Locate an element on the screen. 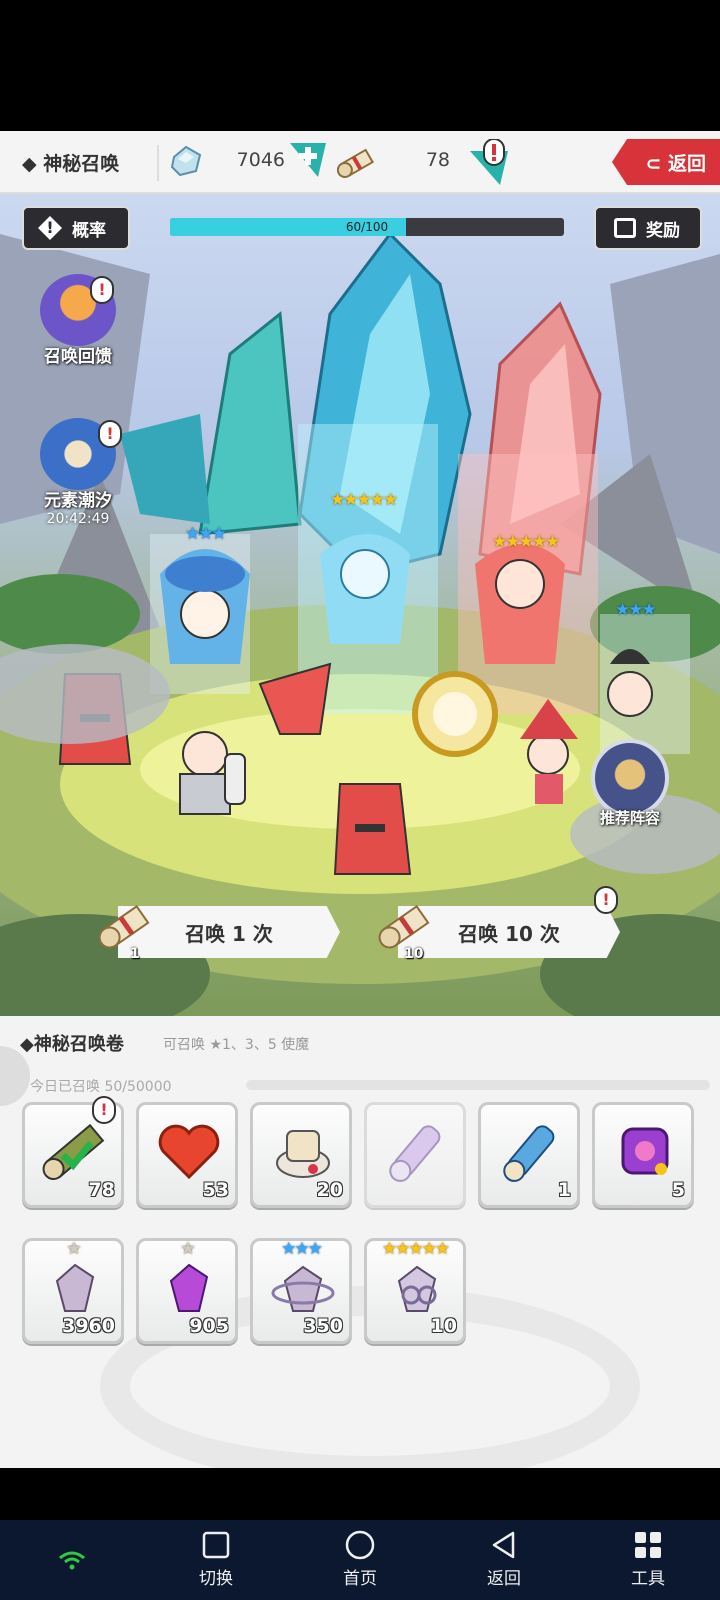 This screenshot has height=1600, width=720. item-tile-crystal-1star: ★ 3960 is located at coordinates (73, 1291).